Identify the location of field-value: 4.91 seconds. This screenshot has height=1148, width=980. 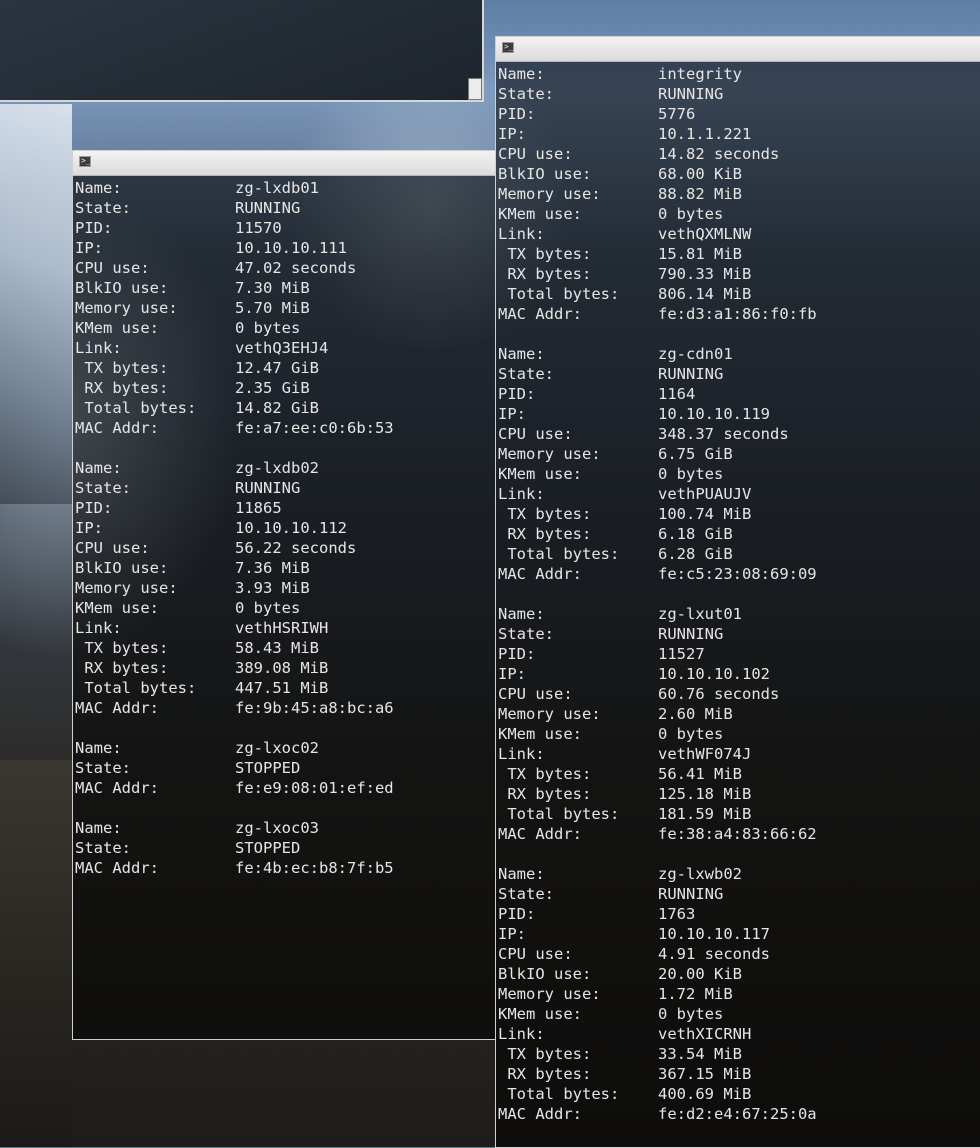
(714, 954).